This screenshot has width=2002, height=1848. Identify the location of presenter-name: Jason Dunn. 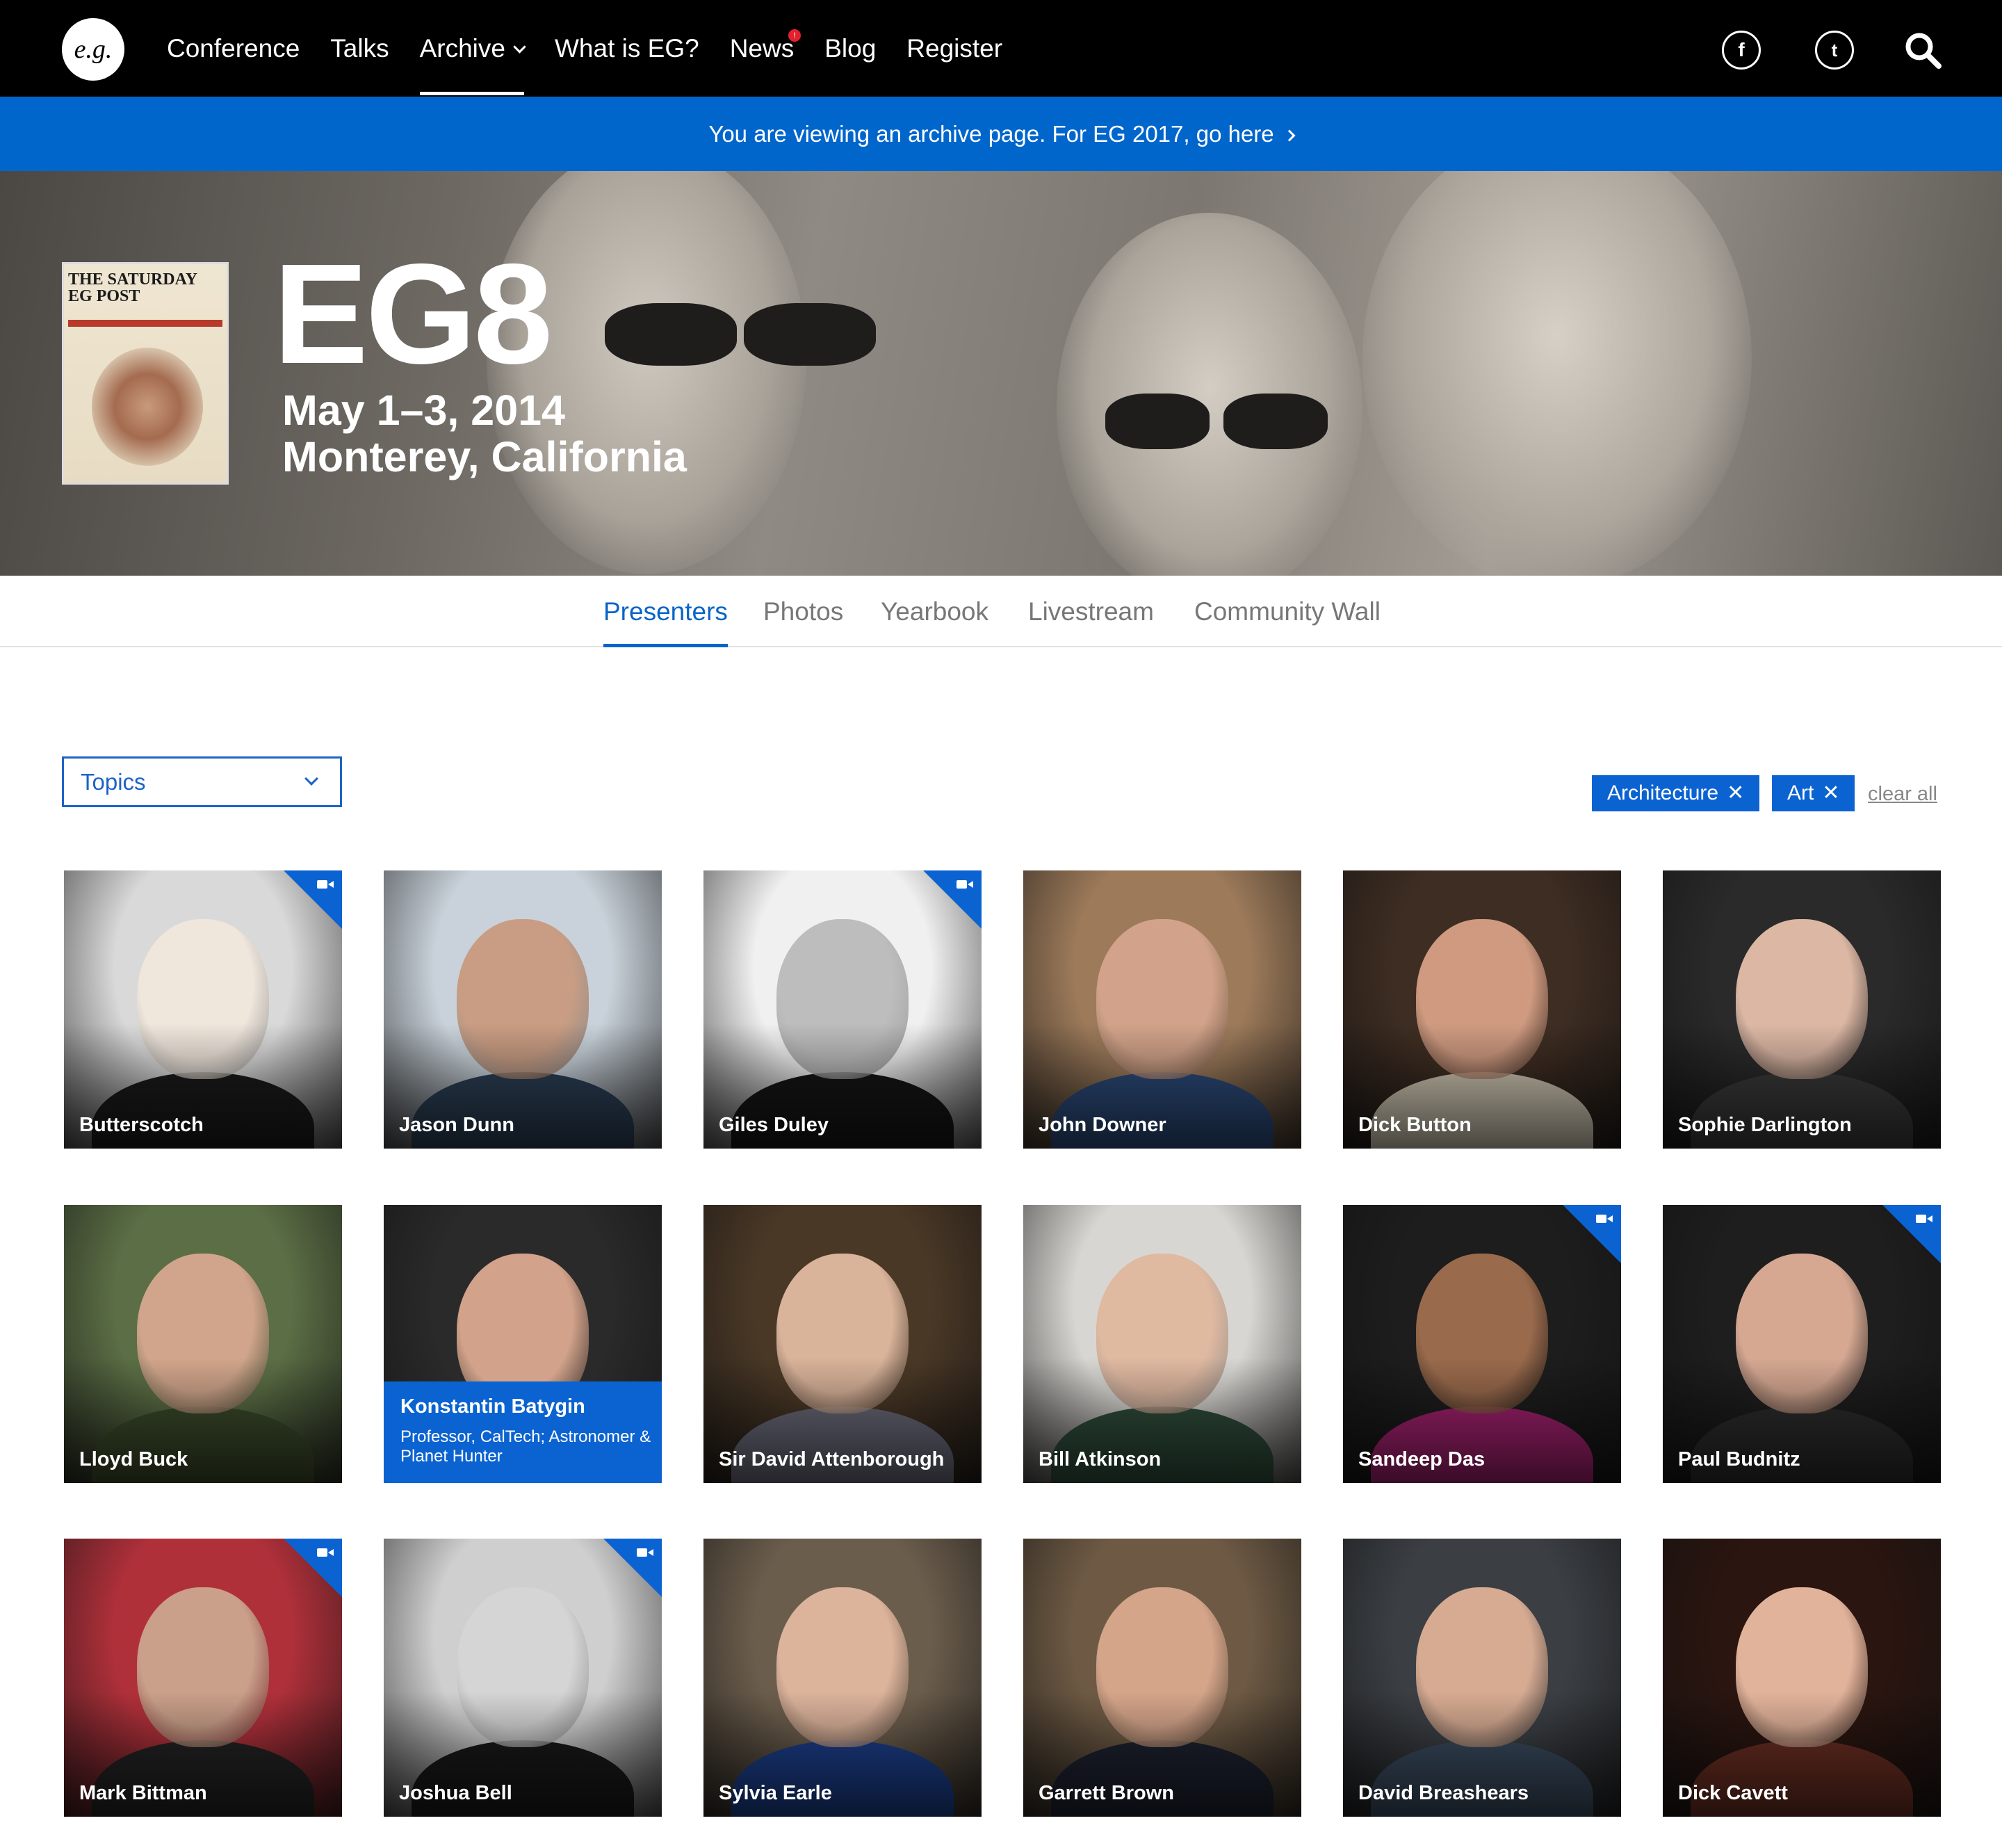
(456, 1125).